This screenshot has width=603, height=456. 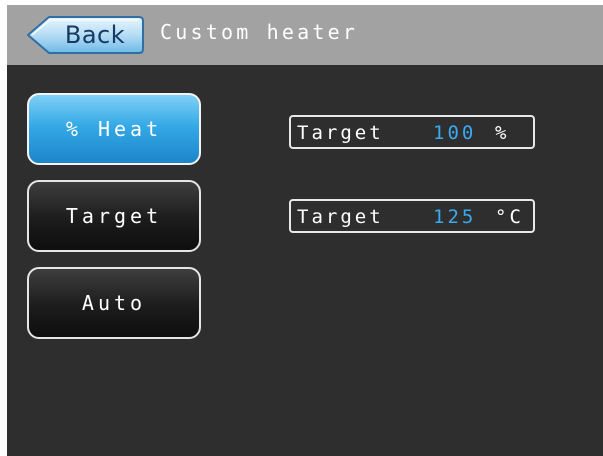 I want to click on target-temperature-readout: Target 125 °C, so click(x=412, y=216).